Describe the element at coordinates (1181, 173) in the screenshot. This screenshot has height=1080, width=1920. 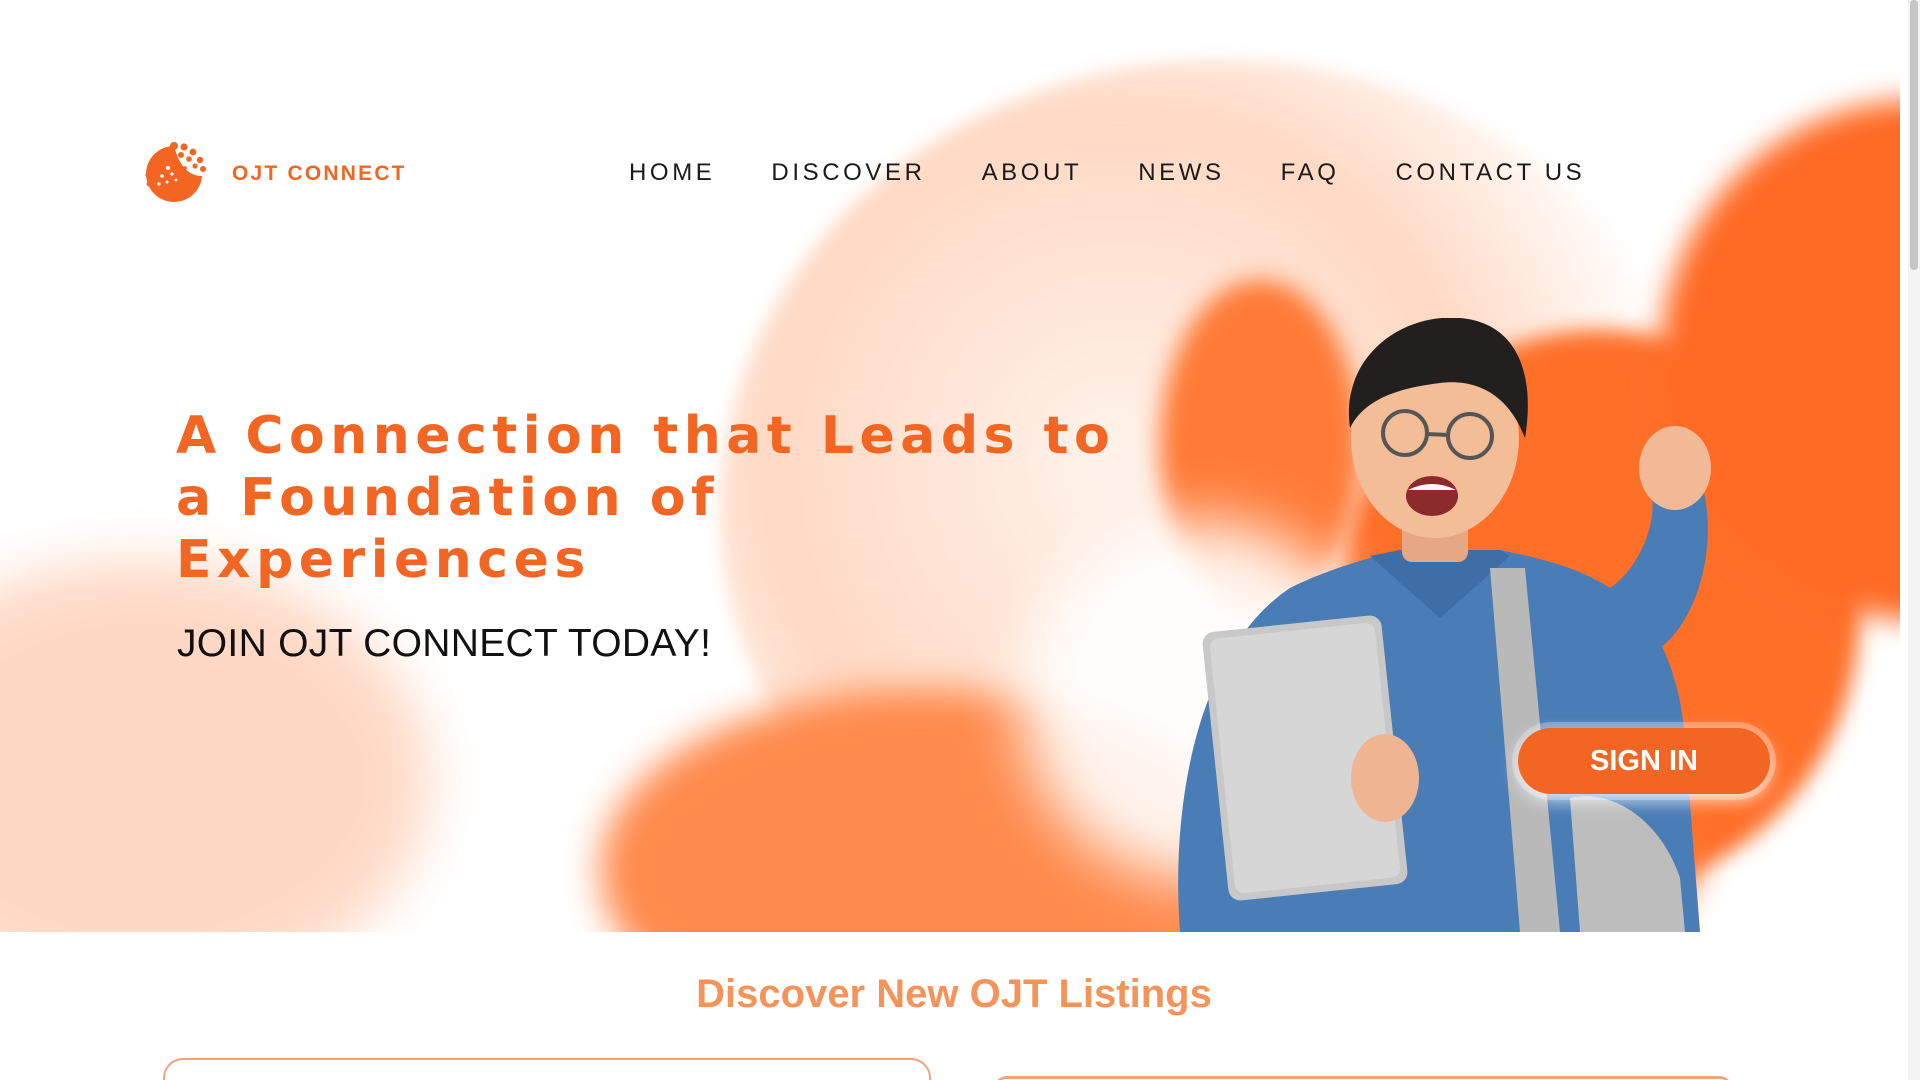
I see `nav-news: NEWS` at that location.